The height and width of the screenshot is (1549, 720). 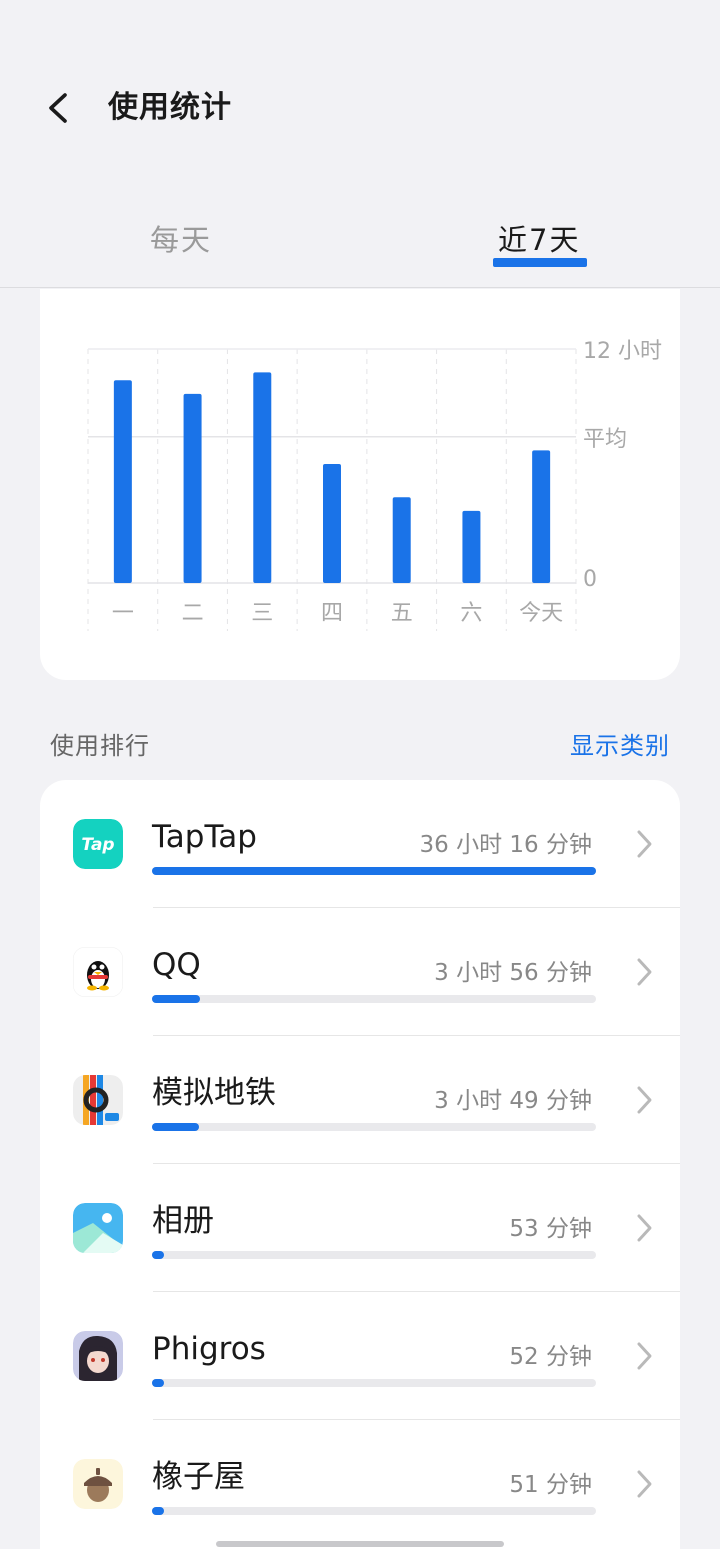 I want to click on x-tick-label: 四, so click(x=332, y=613).